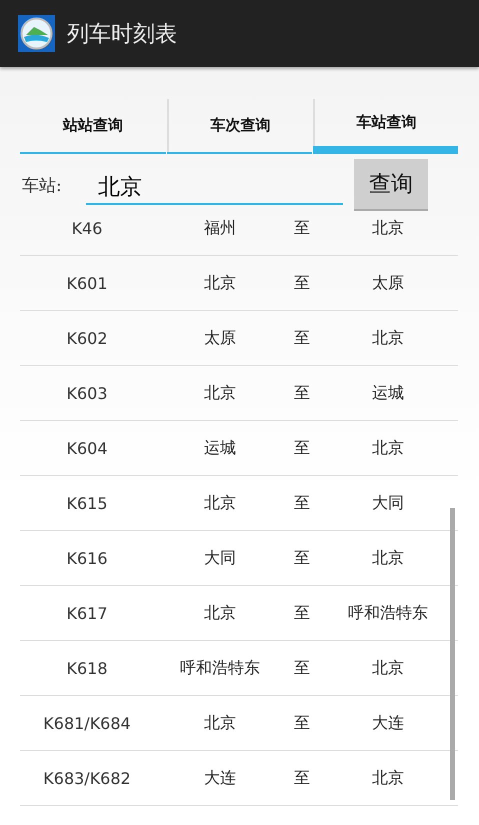  I want to click on train-number: K601, so click(87, 283).